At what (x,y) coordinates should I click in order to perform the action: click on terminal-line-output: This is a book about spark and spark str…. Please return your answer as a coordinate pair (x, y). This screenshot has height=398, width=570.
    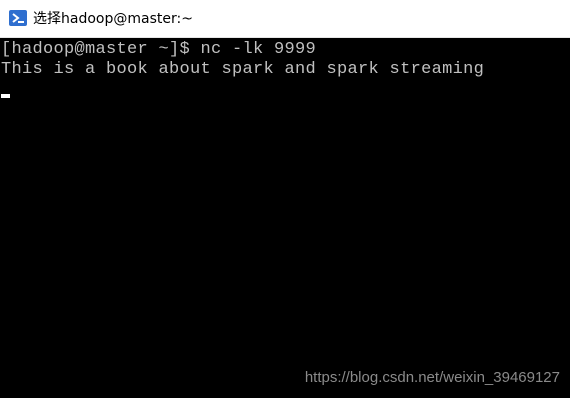
    Looking at the image, I should click on (243, 69).